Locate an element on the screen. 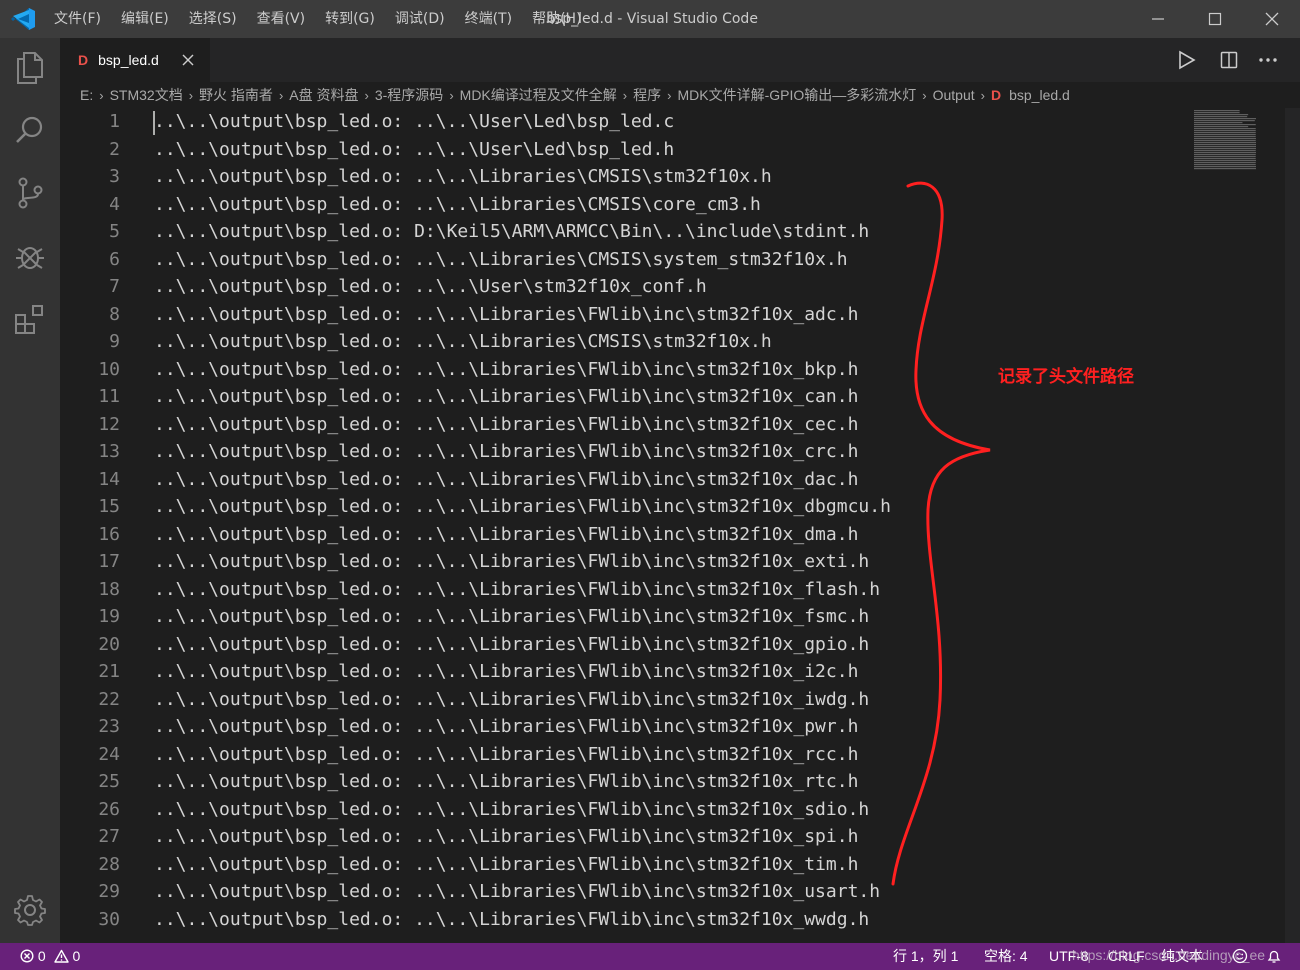 This screenshot has height=970, width=1300. breadcrumb-item: 程序 is located at coordinates (647, 95).